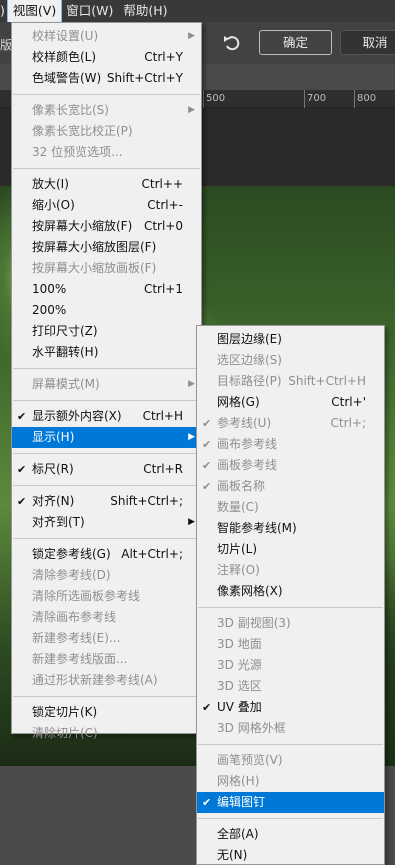 Image resolution: width=395 pixels, height=865 pixels. Describe the element at coordinates (239, 644) in the screenshot. I see `menu-item-label: 3D 地面` at that location.